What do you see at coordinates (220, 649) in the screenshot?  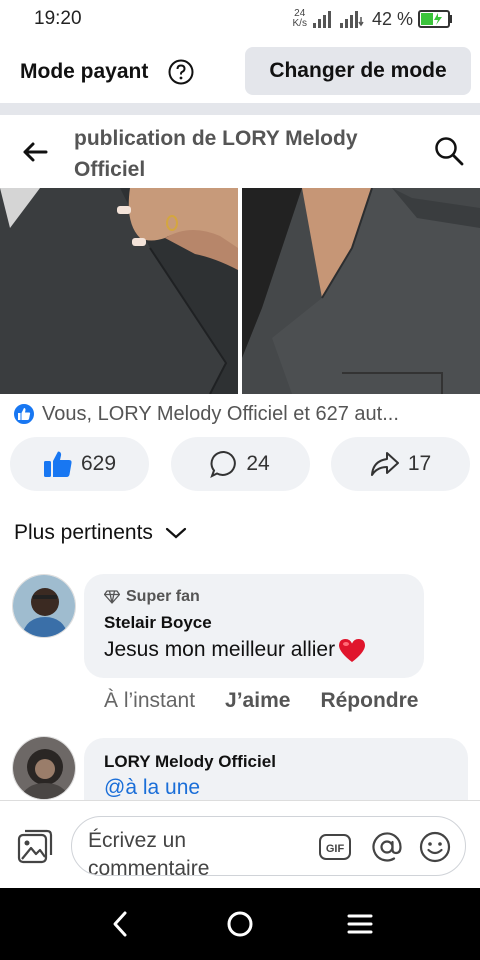 I see `comment-text: Jesus mon meilleur allier` at bounding box center [220, 649].